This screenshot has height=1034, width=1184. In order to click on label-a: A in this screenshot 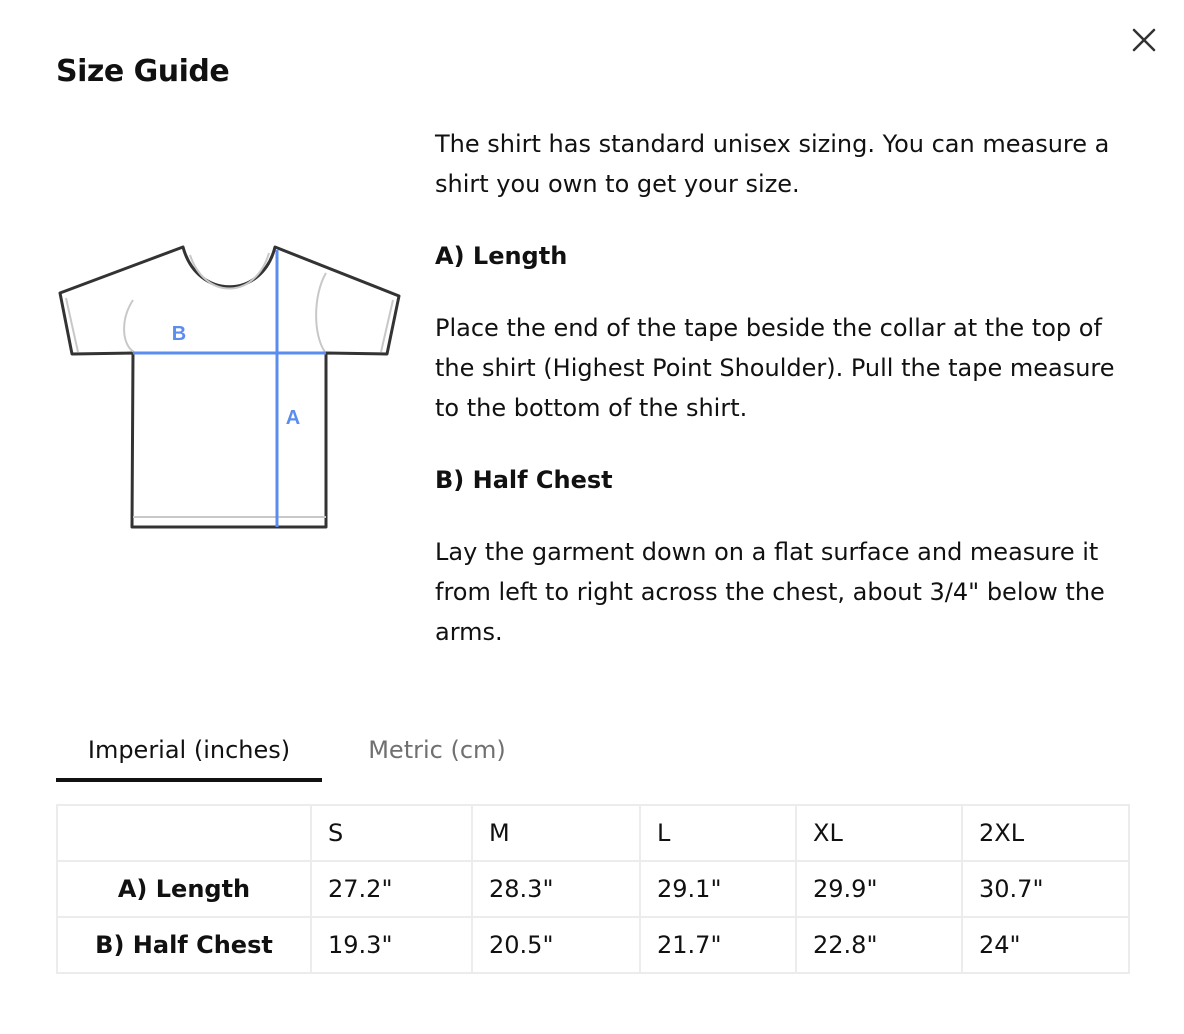, I will do `click(293, 418)`.